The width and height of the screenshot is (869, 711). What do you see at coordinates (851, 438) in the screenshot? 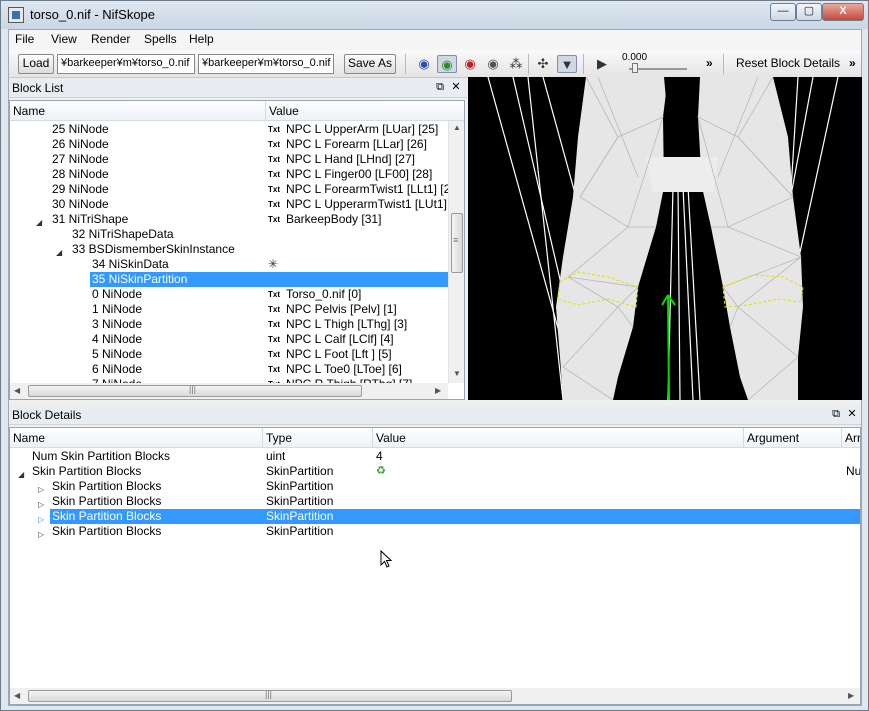
I see `column-header-array: Arr` at bounding box center [851, 438].